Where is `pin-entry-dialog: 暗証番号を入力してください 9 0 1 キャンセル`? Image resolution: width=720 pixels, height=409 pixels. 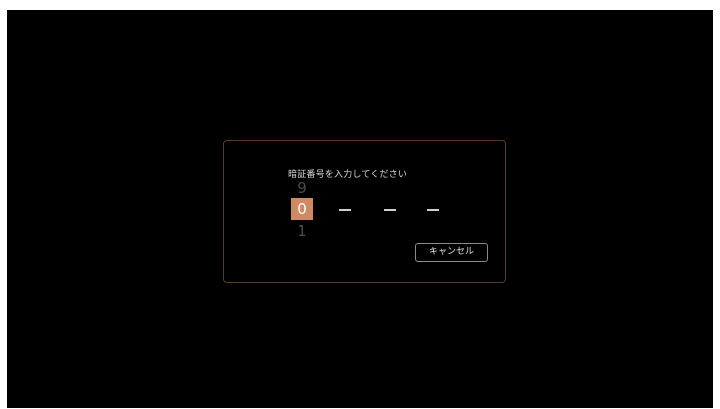 pin-entry-dialog: 暗証番号を入力してください 9 0 1 キャンセル is located at coordinates (364, 211).